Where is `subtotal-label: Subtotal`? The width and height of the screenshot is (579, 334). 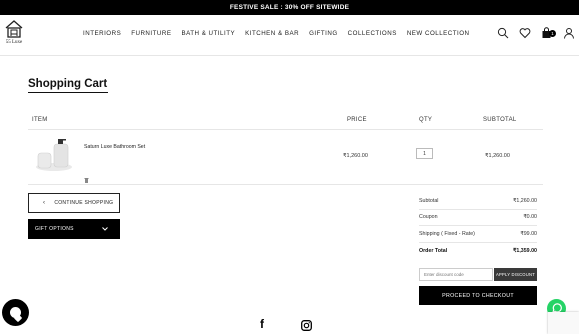
subtotal-label: Subtotal is located at coordinates (429, 200).